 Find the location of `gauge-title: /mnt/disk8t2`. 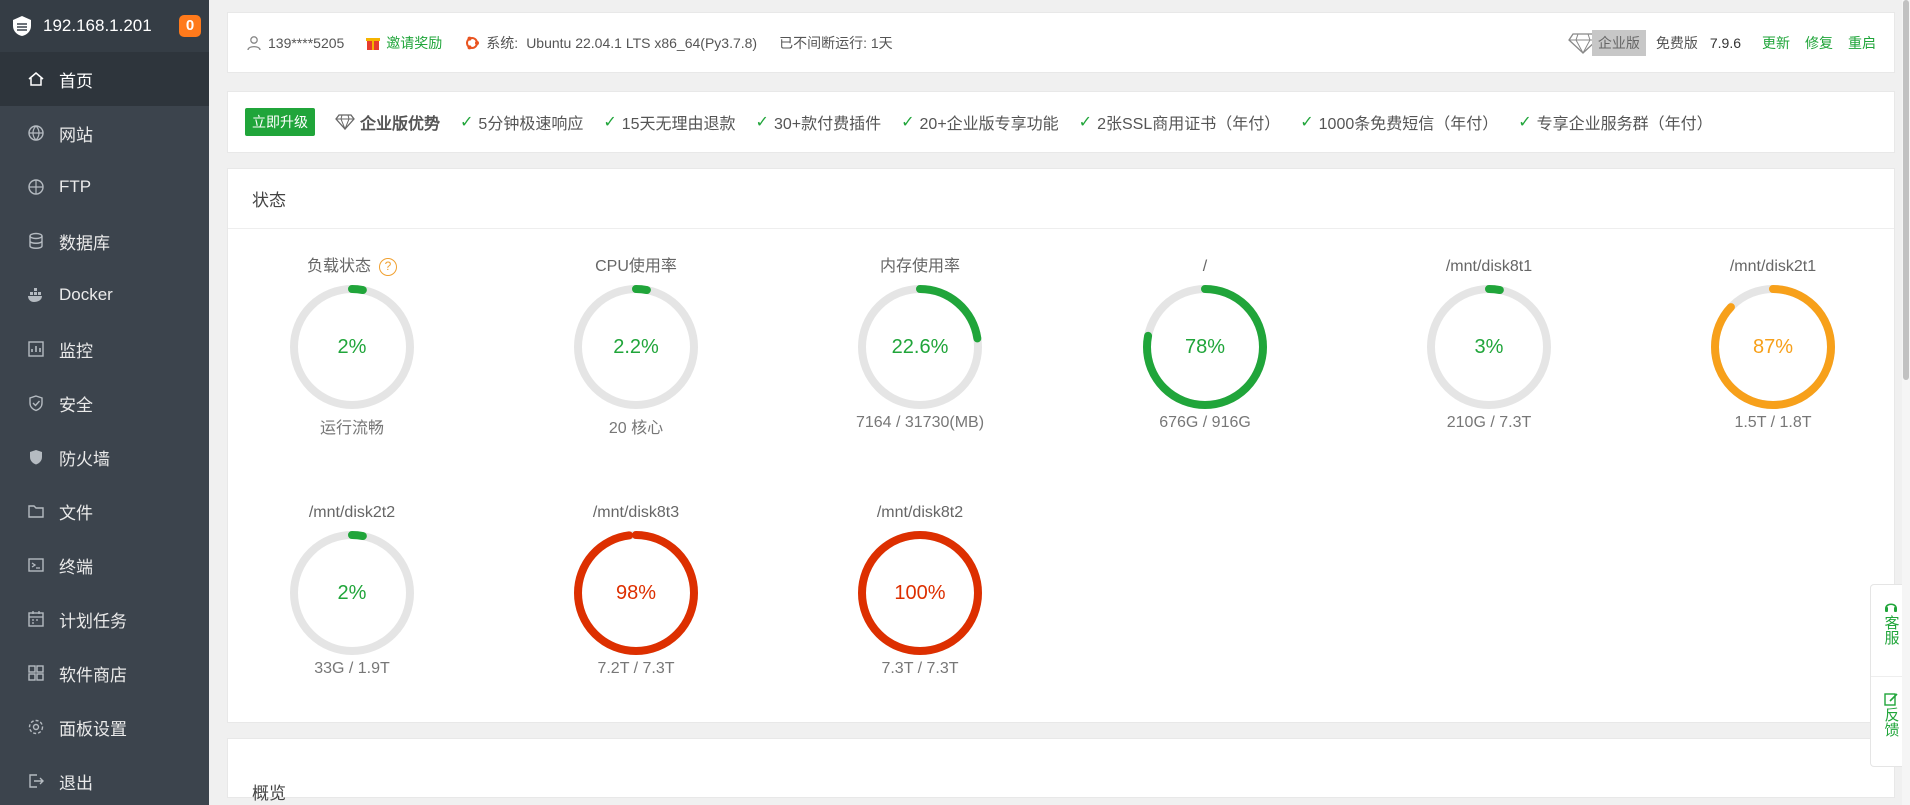

gauge-title: /mnt/disk8t2 is located at coordinates (920, 513).